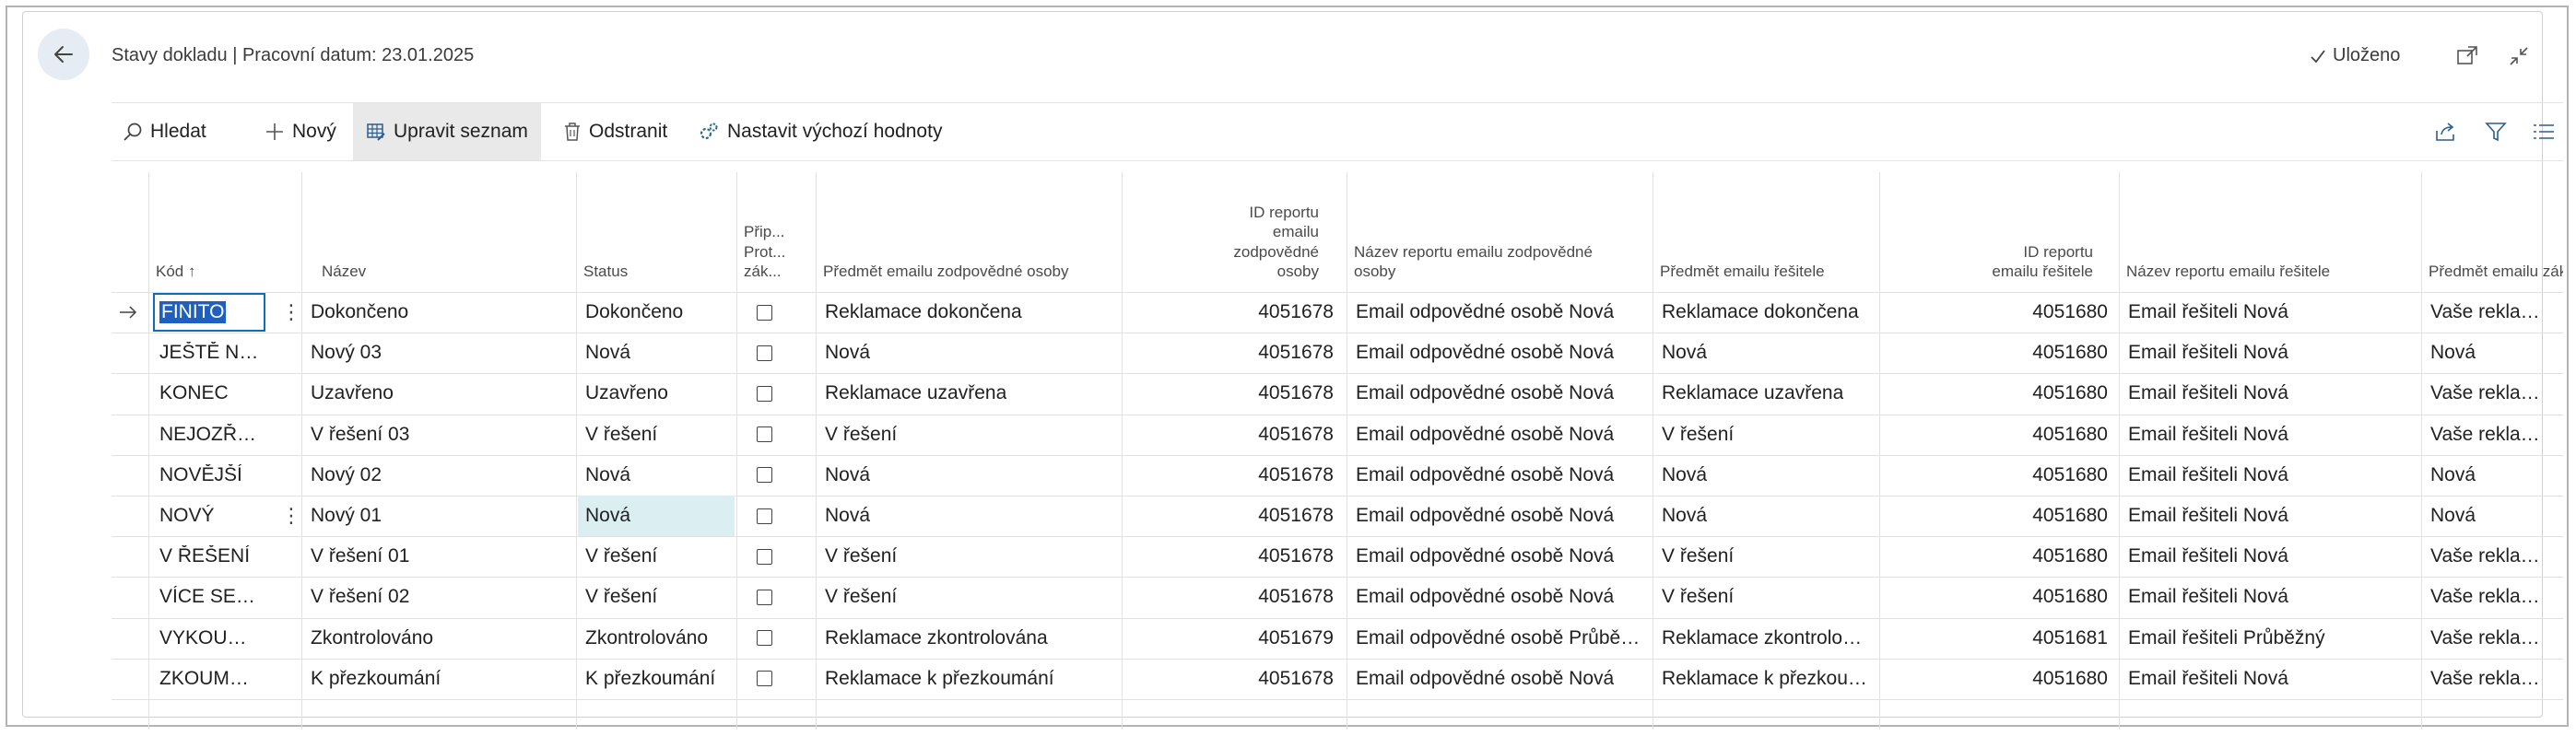 This screenshot has width=2576, height=736. I want to click on cell-status: Zkontrolováno, so click(656, 638).